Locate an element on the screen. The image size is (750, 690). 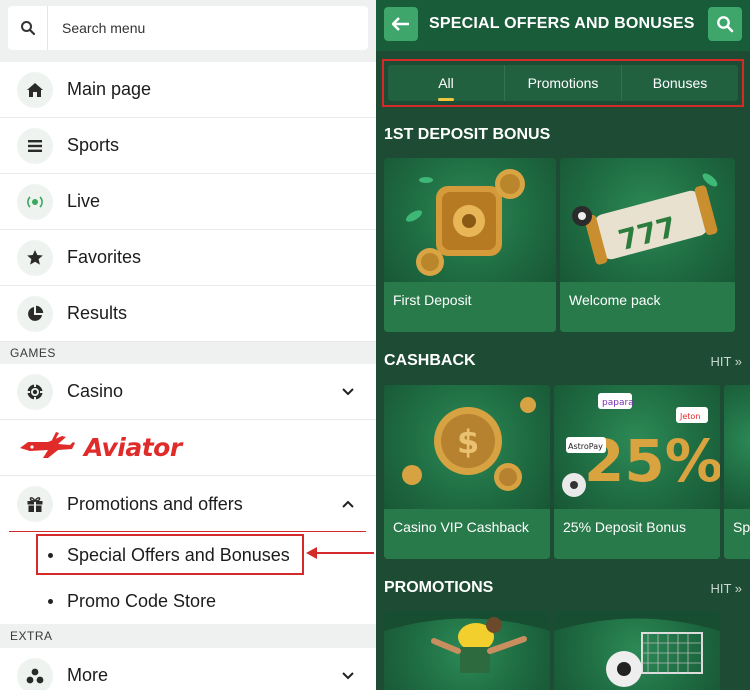
submenu-item-promo-code-store: Promo Code Store is located at coordinates (188, 601).